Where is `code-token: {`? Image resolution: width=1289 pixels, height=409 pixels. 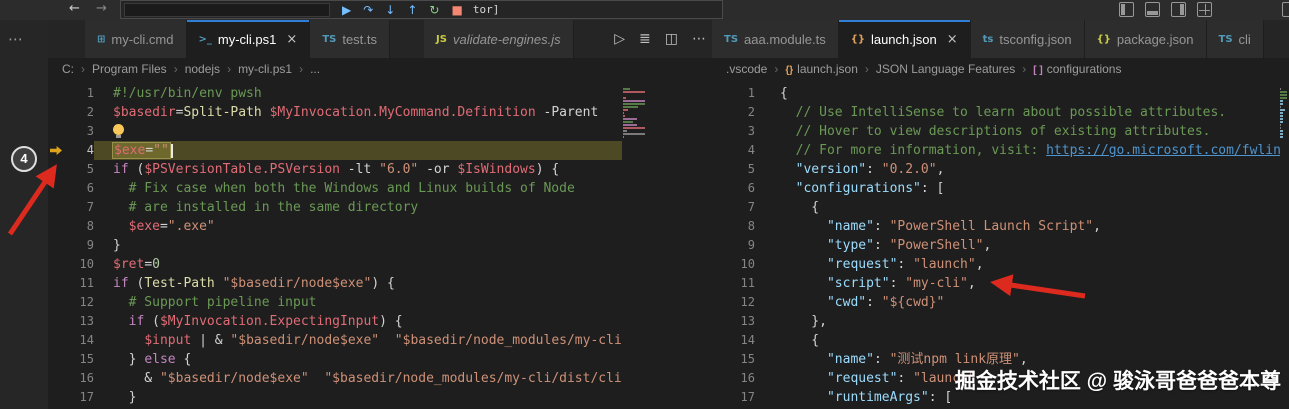 code-token: { is located at coordinates (784, 93).